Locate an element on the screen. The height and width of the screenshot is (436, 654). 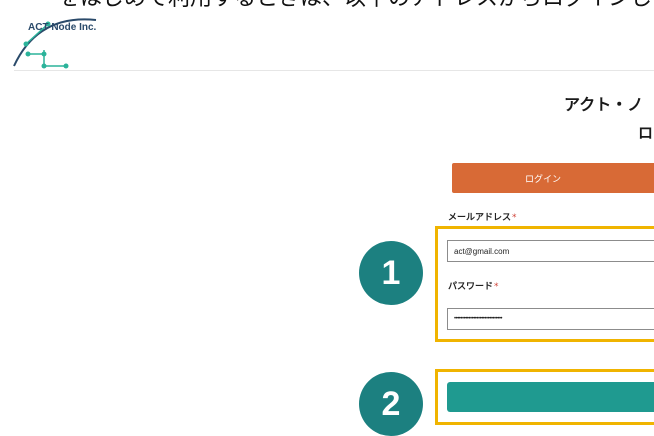
step-2-badge: 2 is located at coordinates (391, 404).